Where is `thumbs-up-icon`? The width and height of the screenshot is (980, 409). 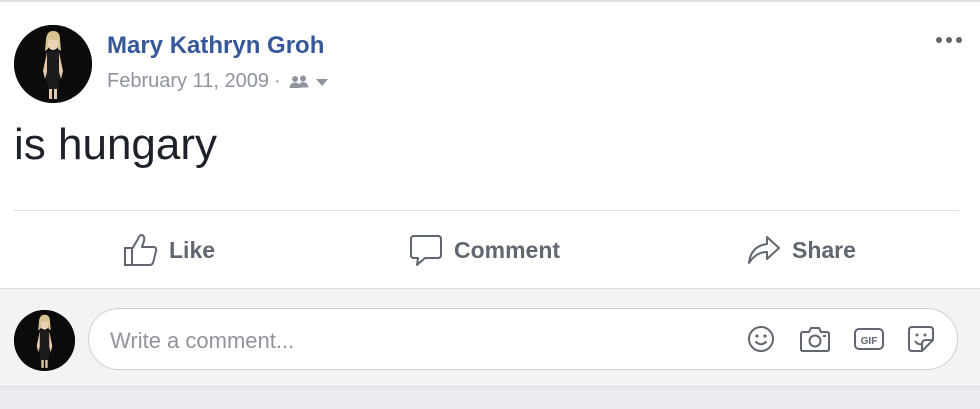 thumbs-up-icon is located at coordinates (141, 250).